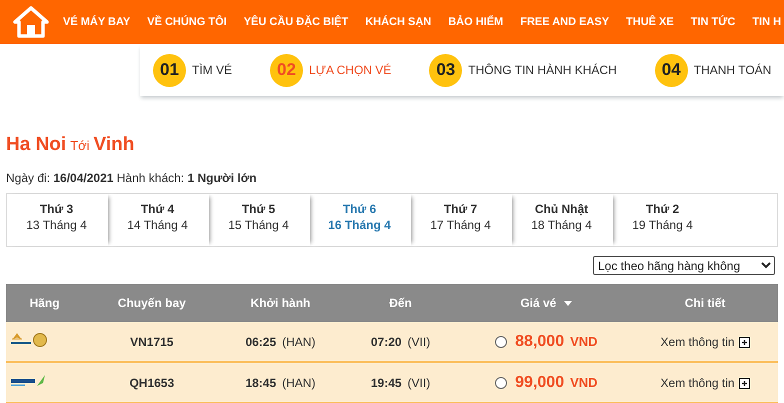 This screenshot has width=784, height=403. What do you see at coordinates (287, 70) in the screenshot?
I see `step-number: 02` at bounding box center [287, 70].